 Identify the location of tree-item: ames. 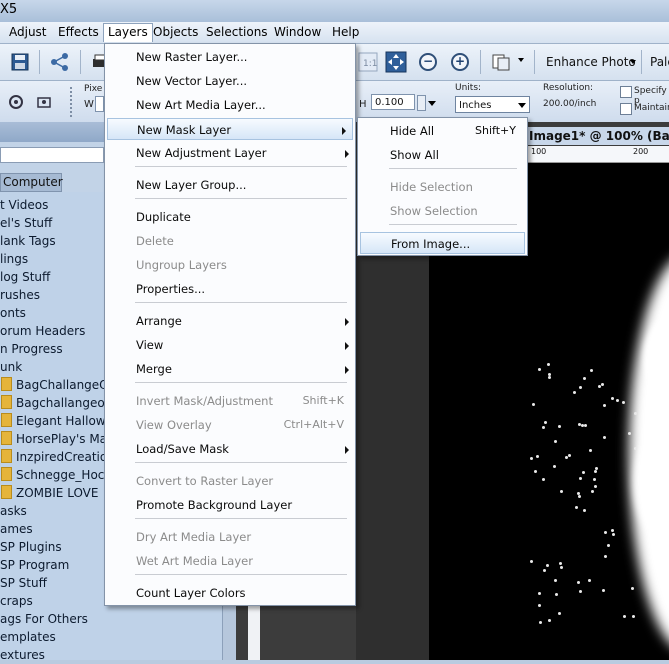
(16, 529).